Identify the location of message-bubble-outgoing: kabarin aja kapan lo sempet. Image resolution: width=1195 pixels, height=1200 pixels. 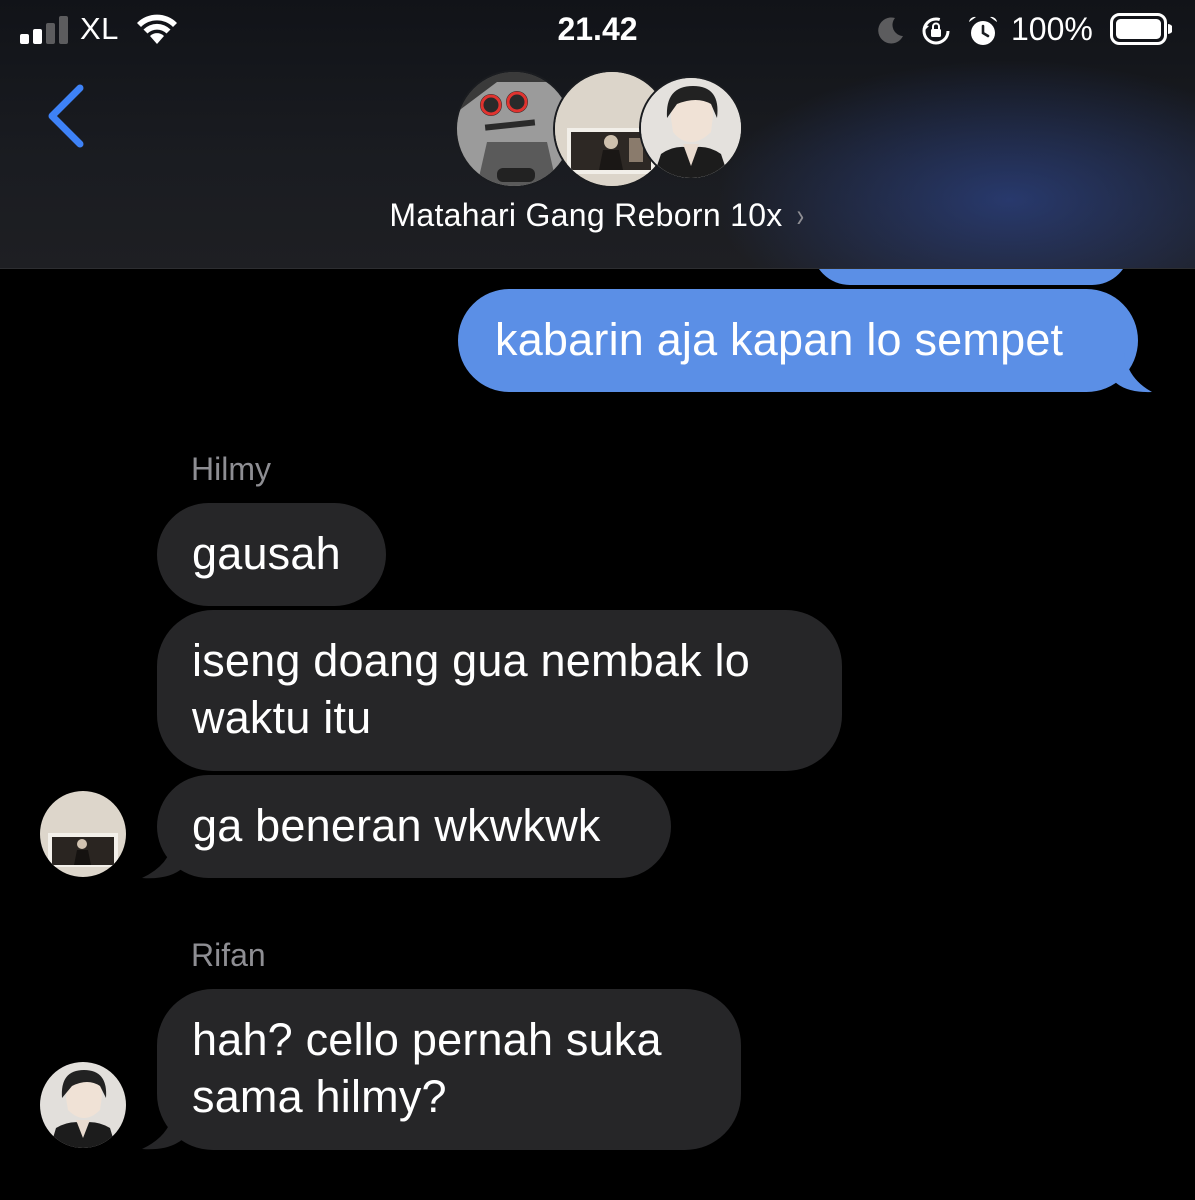
(798, 340).